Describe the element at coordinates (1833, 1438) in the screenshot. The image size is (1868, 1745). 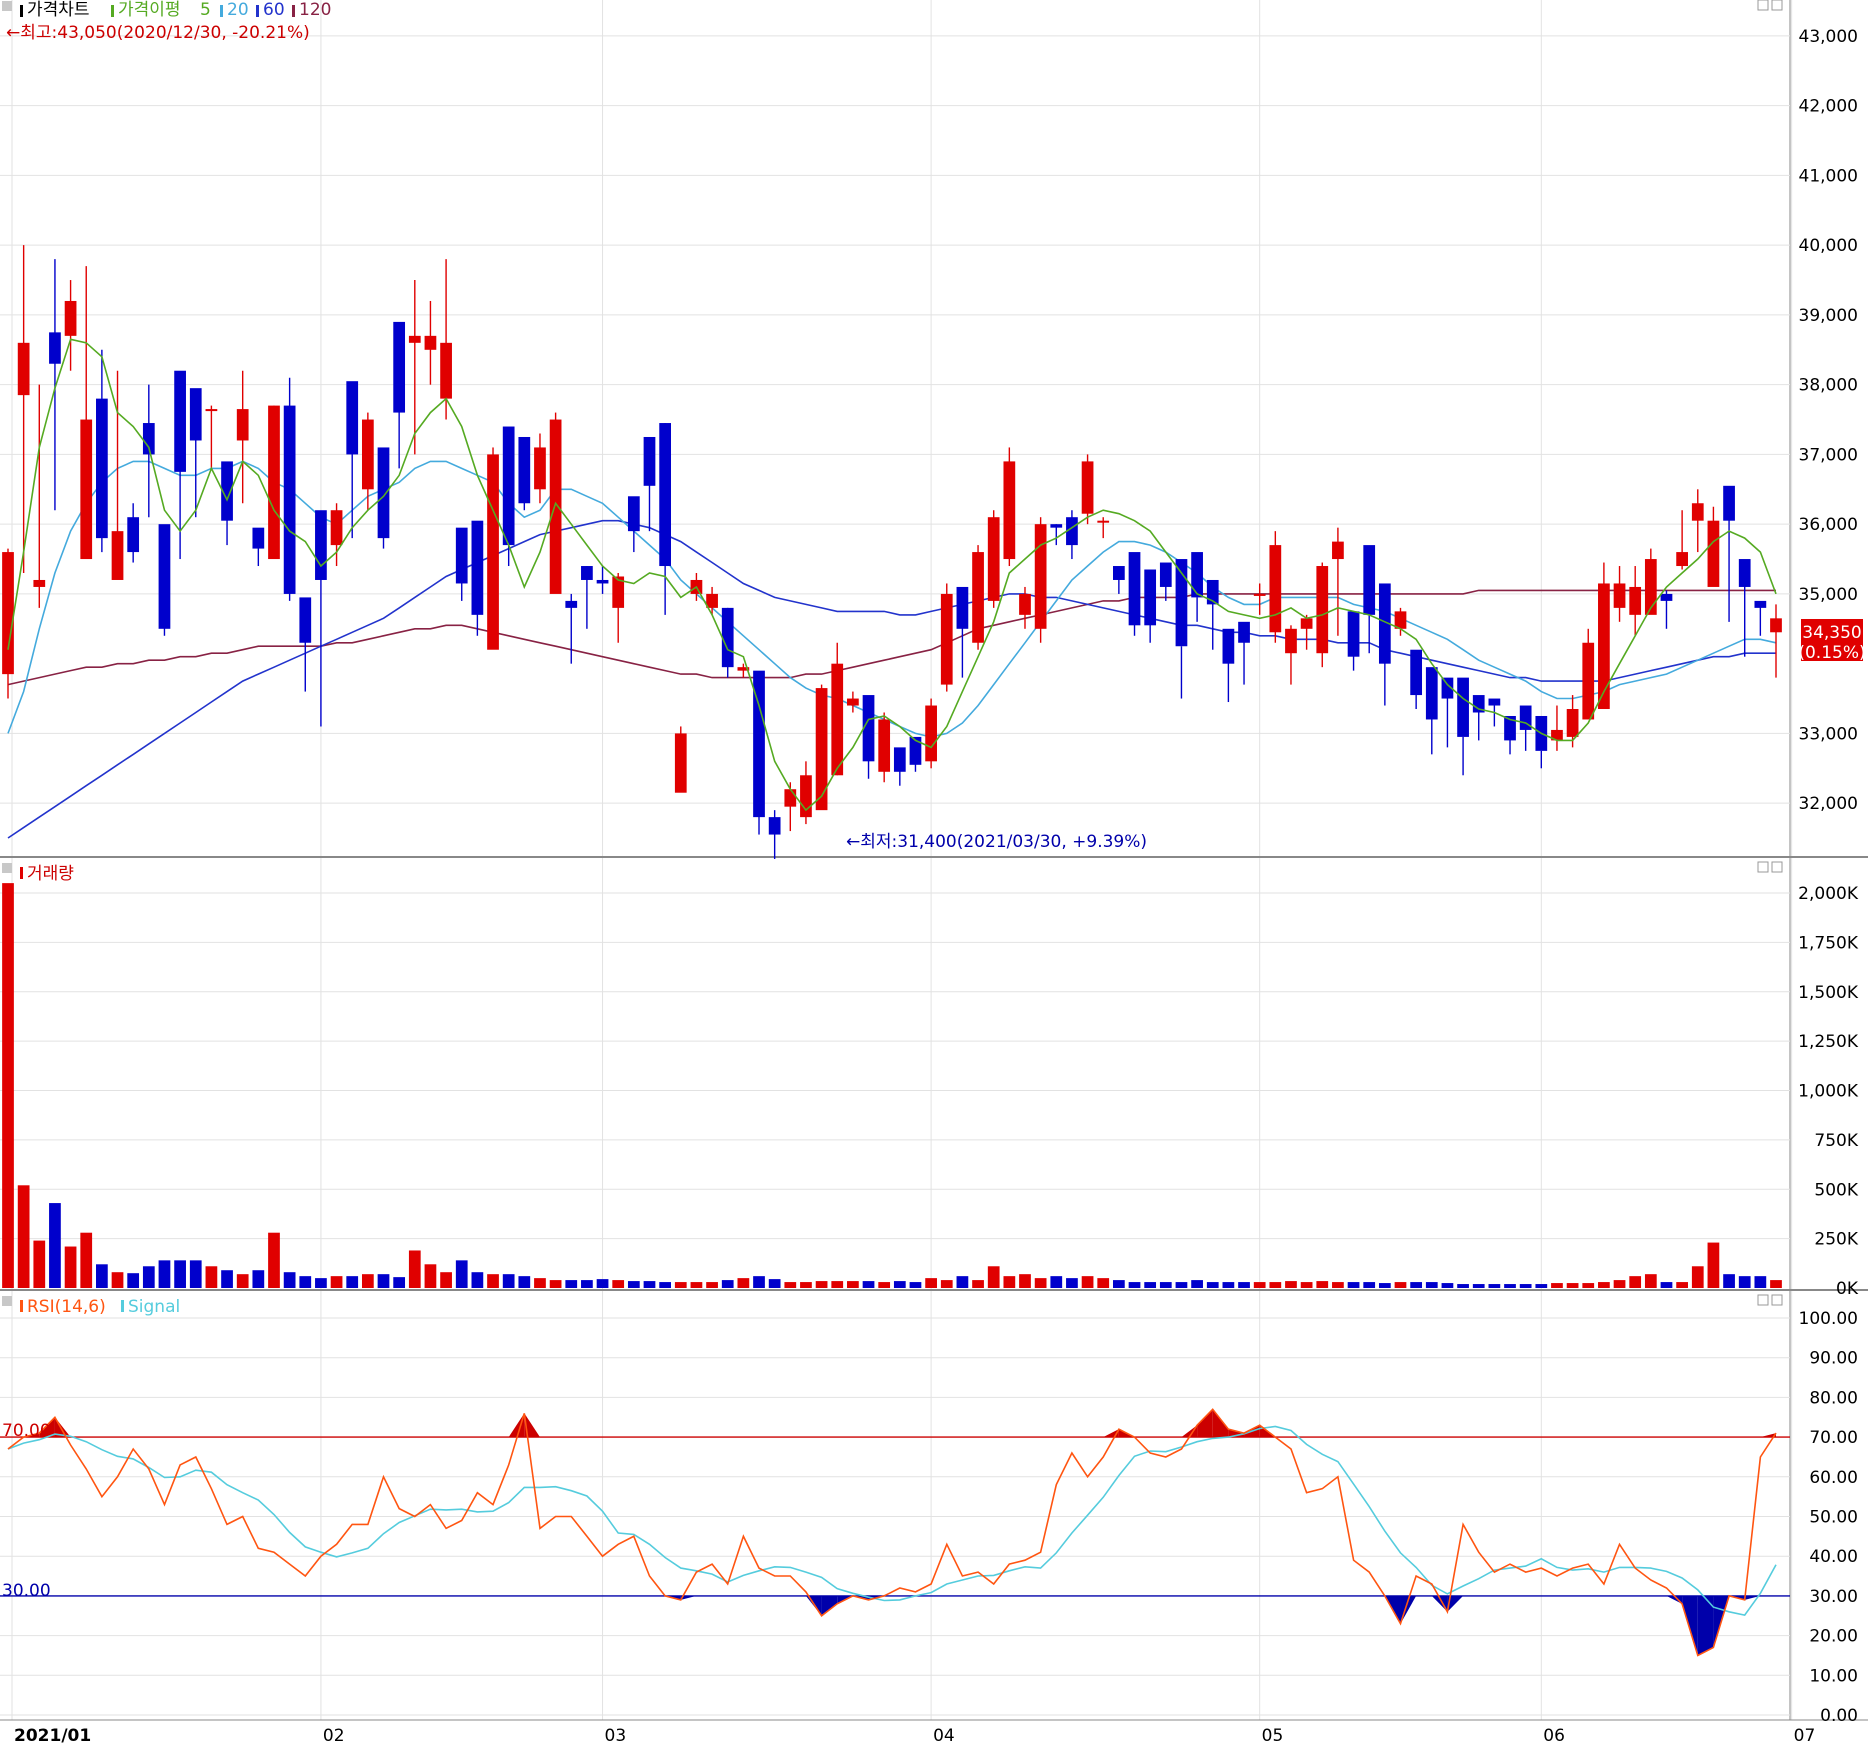
I see `rsi-tick-label: 70.00` at that location.